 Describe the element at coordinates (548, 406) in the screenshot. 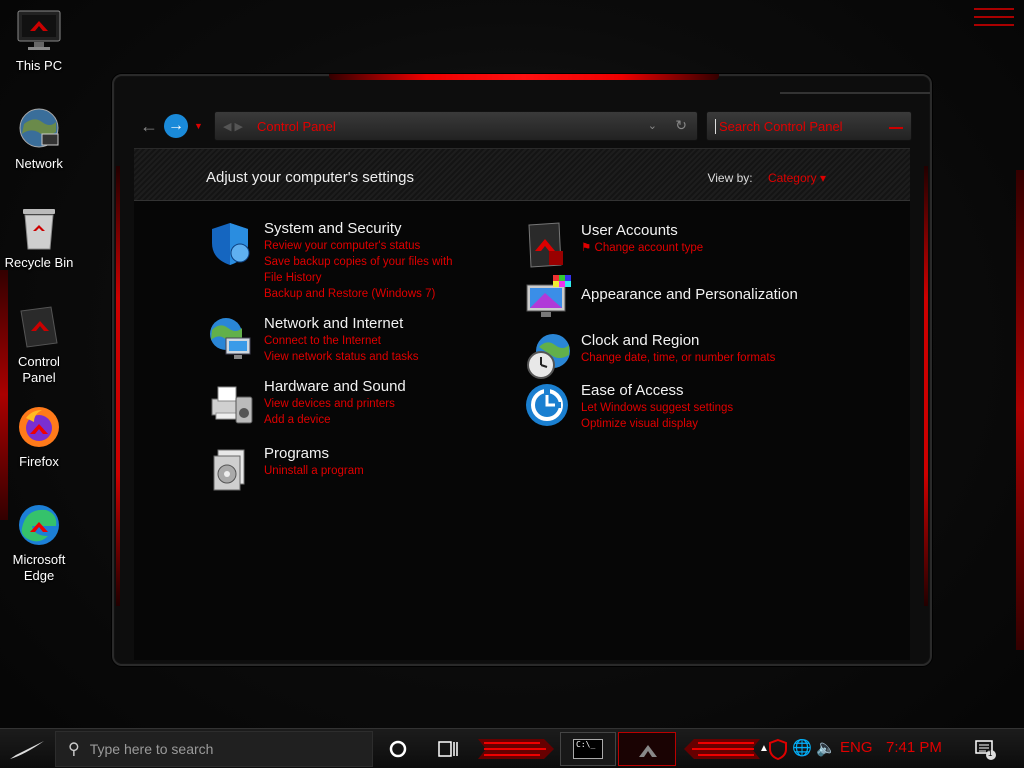

I see `ease-of-access-icon` at that location.